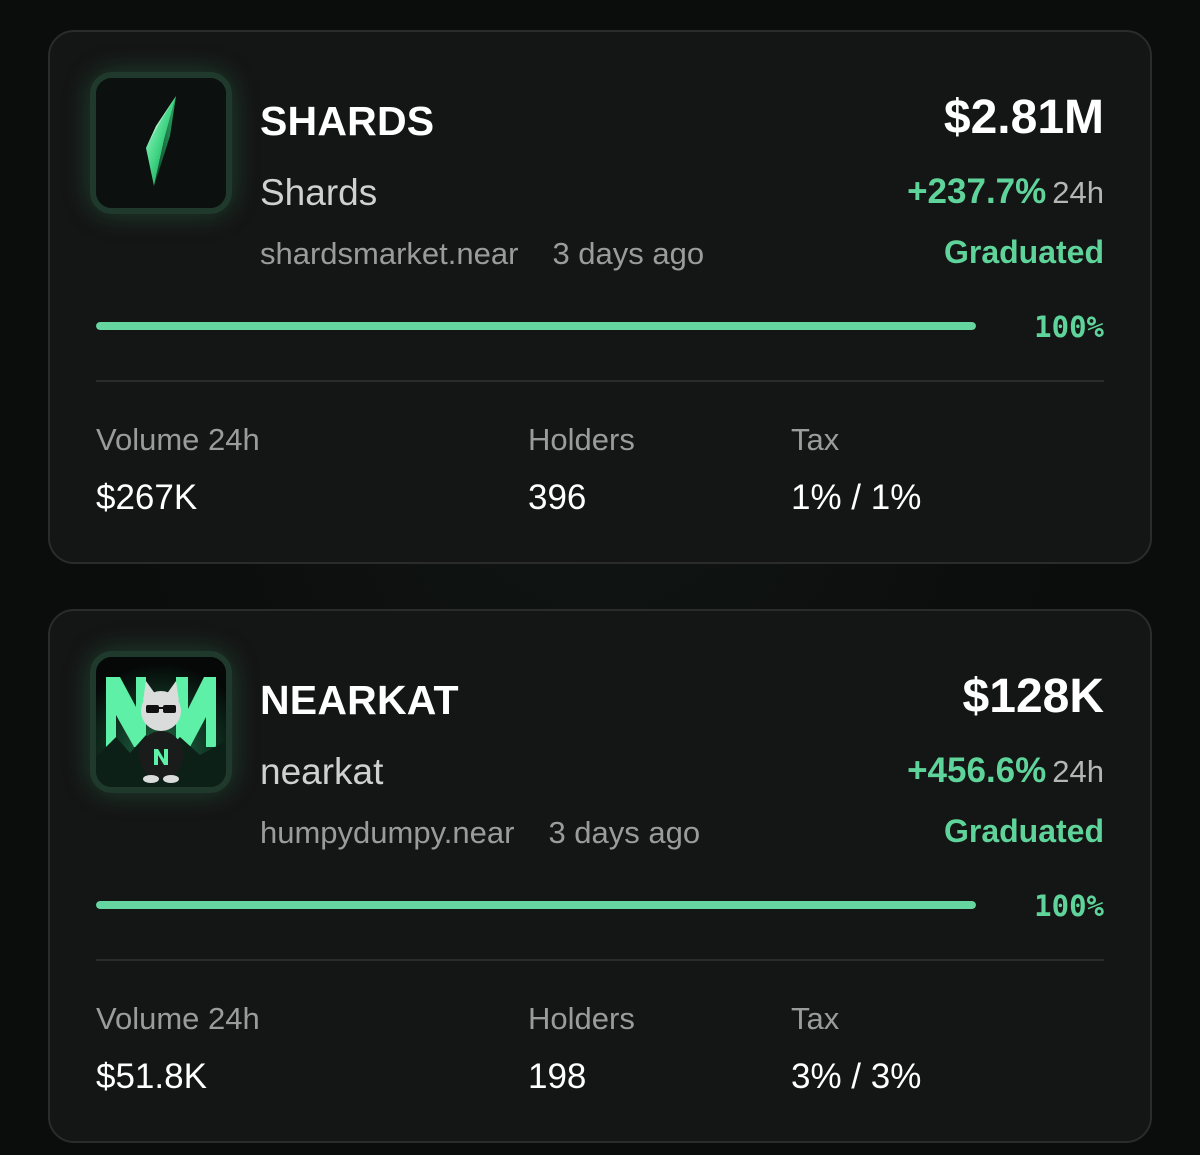 The height and width of the screenshot is (1155, 1200). Describe the element at coordinates (581, 470) in the screenshot. I see `stat-holders: Holders 396` at that location.